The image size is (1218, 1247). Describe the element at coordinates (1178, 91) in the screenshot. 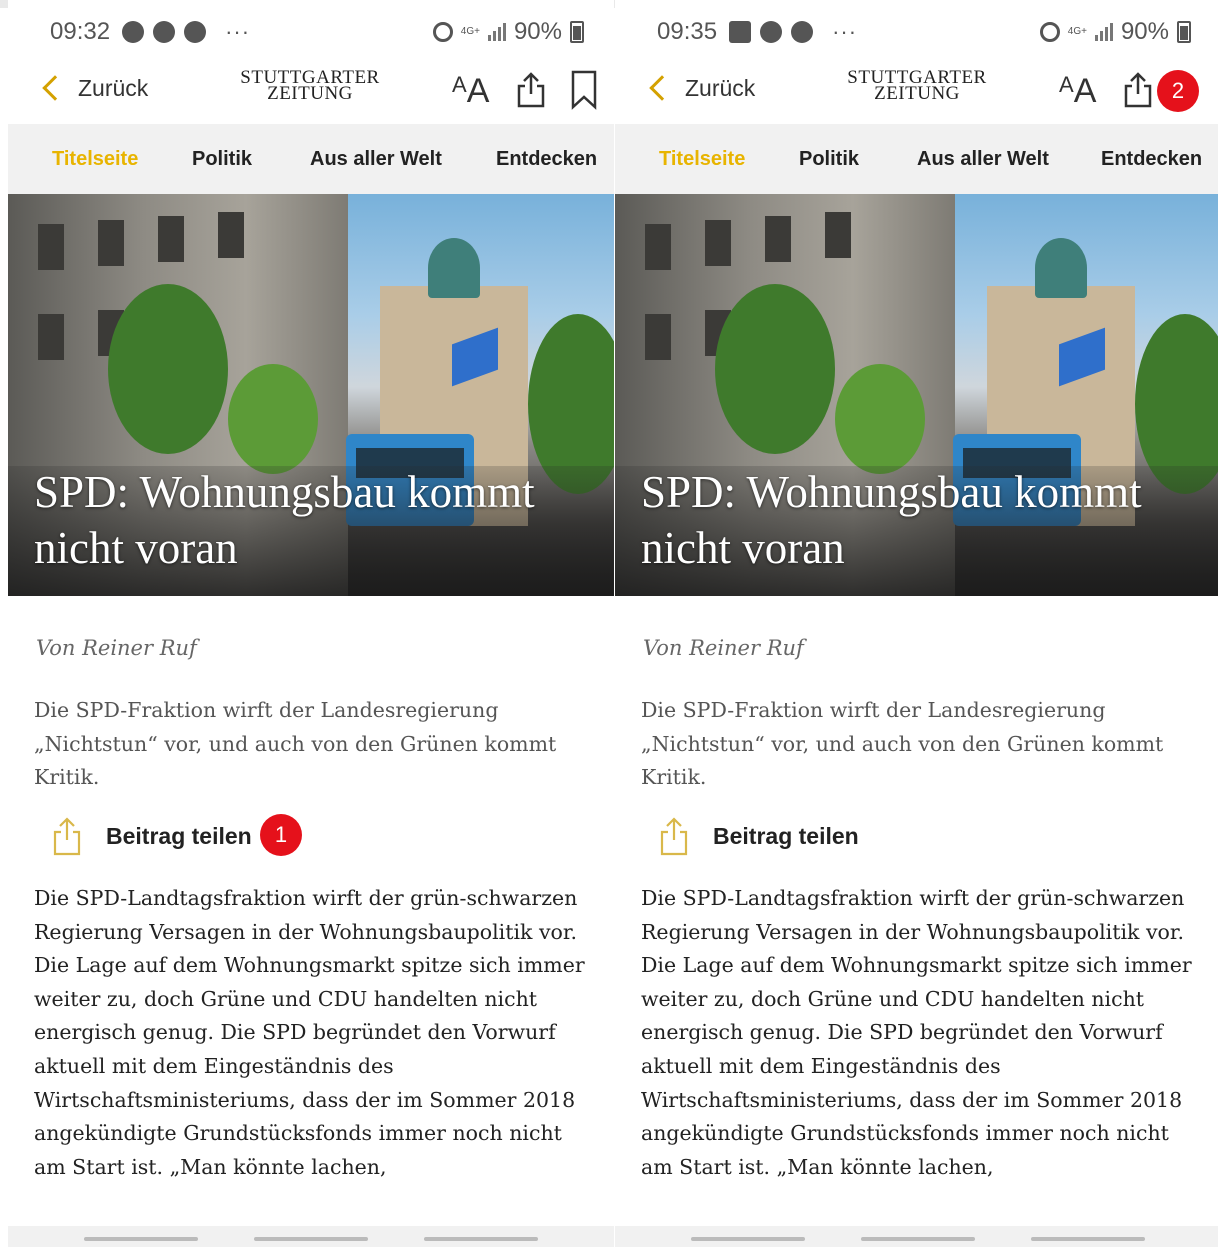

I see `step-badge: 2` at that location.